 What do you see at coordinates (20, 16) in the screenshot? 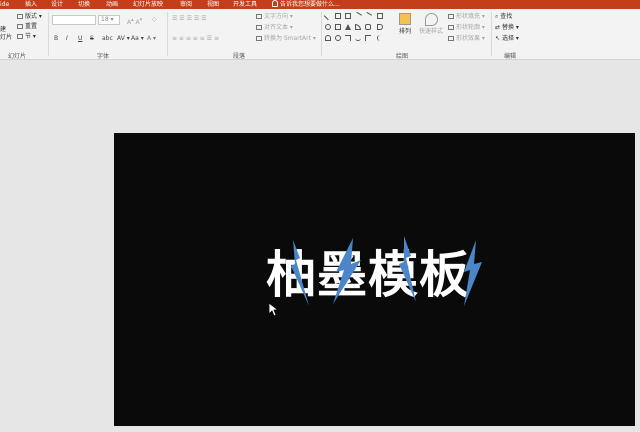
I see `layout-icon` at bounding box center [20, 16].